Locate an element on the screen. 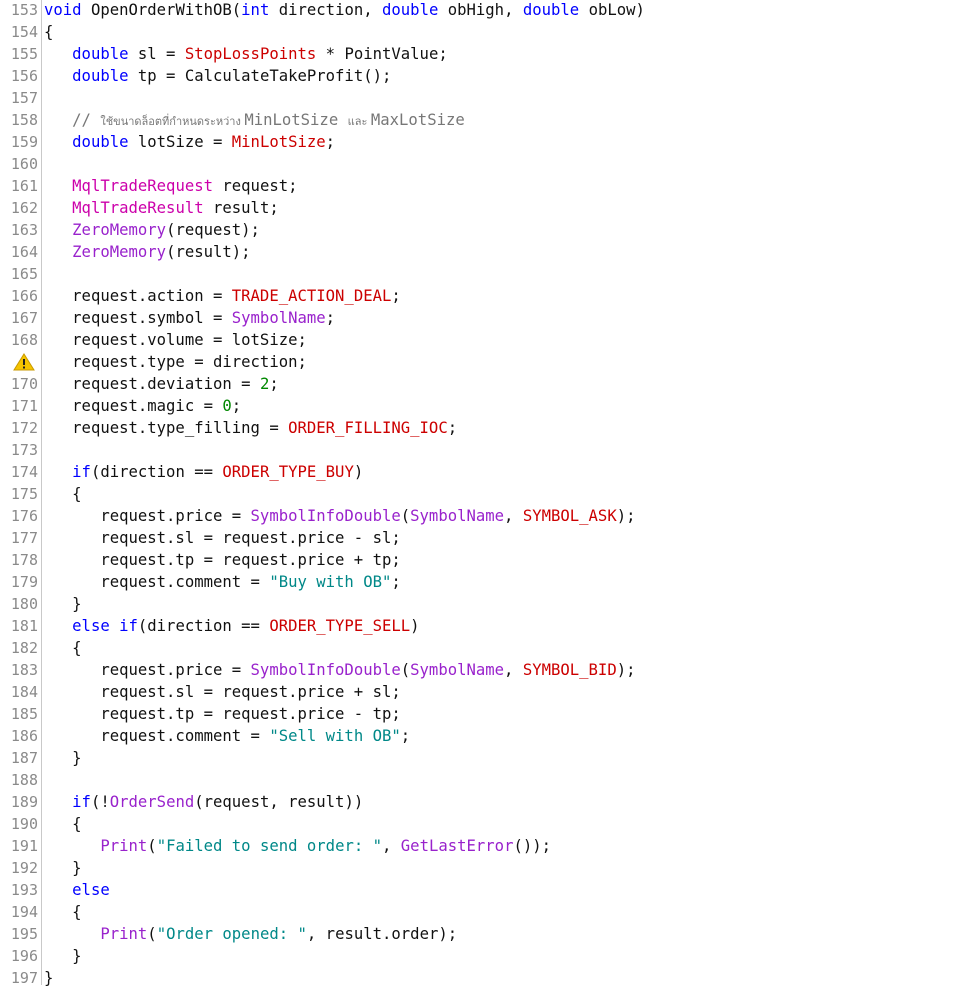 This screenshot has height=989, width=960. code-token: request.comment = is located at coordinates (157, 736).